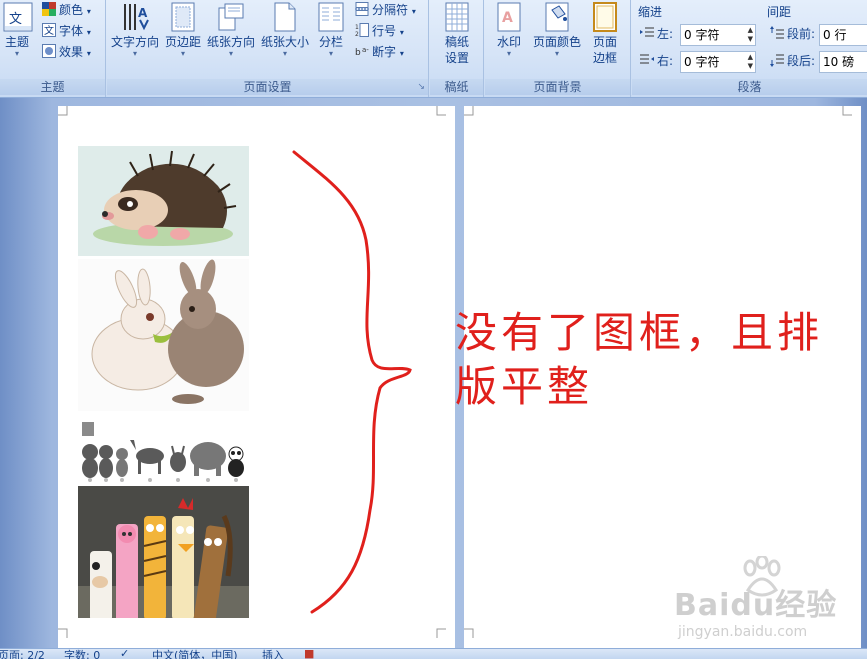 The width and height of the screenshot is (867, 659). I want to click on rabbits-image, so click(163, 335).